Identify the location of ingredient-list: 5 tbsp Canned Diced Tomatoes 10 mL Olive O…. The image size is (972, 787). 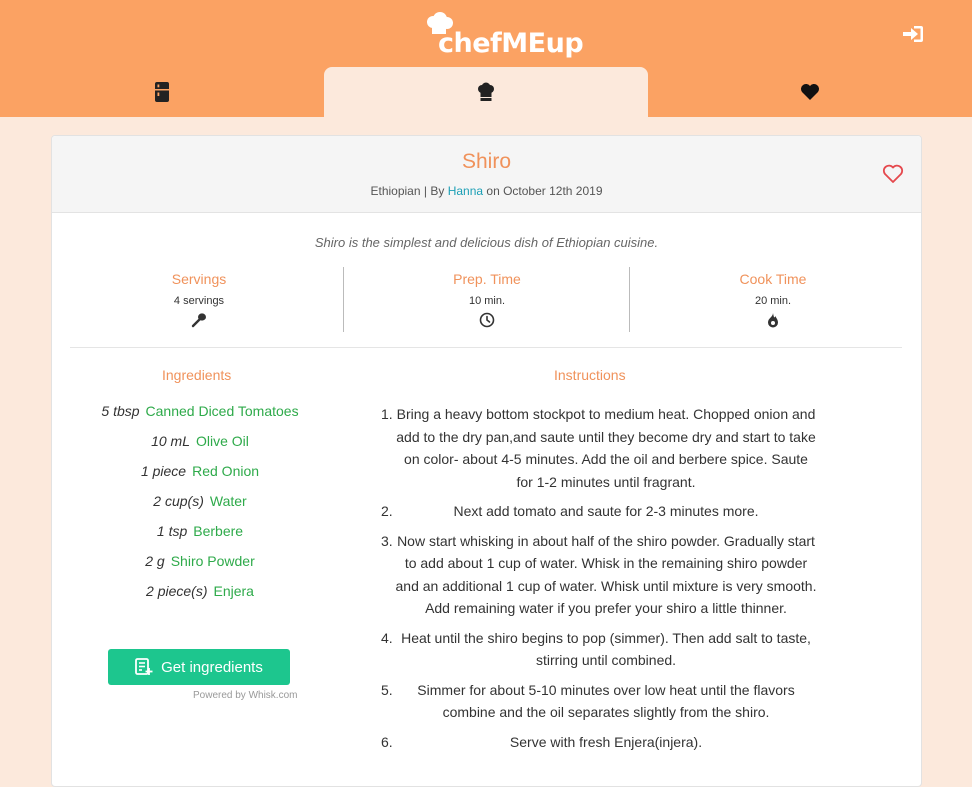
(200, 508).